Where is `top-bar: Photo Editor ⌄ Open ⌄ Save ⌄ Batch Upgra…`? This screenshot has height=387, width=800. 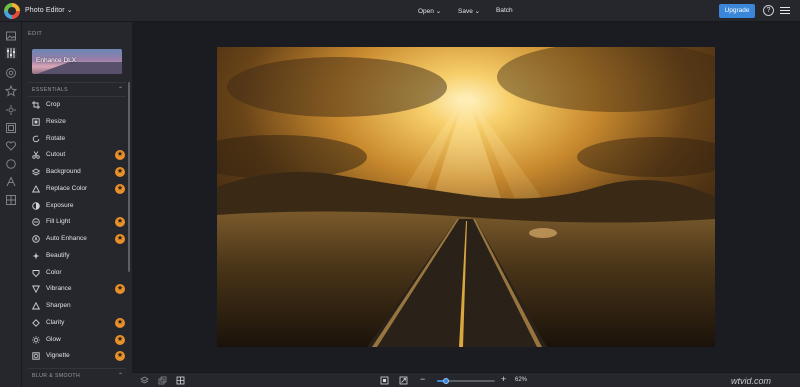
top-bar: Photo Editor ⌄ Open ⌄ Save ⌄ Batch Upgra… is located at coordinates (400, 11).